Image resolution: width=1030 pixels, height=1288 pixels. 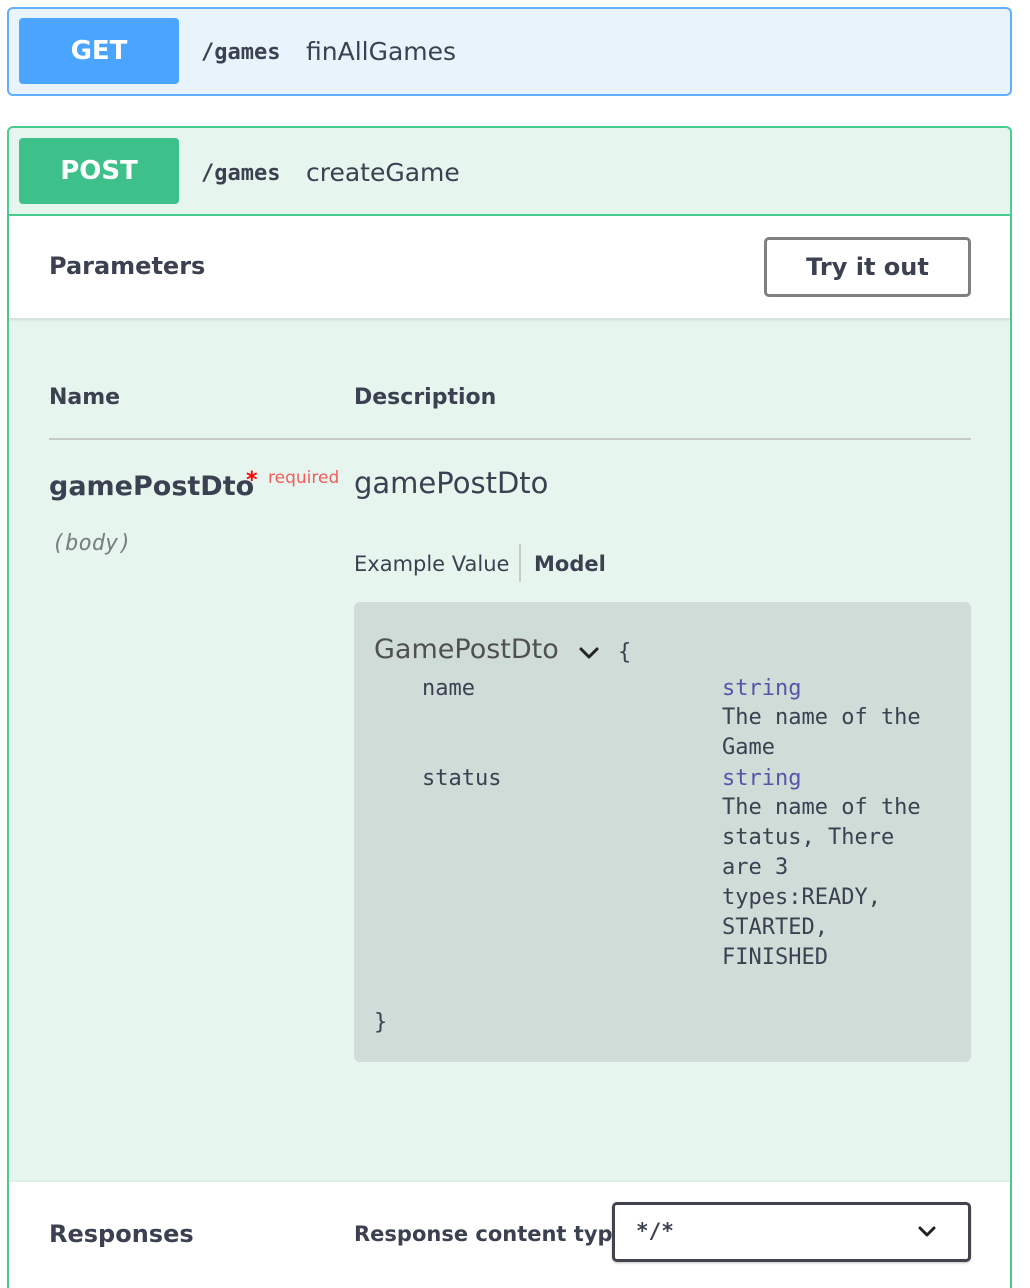 What do you see at coordinates (152, 486) in the screenshot?
I see `parameter-name: gamePostDto` at bounding box center [152, 486].